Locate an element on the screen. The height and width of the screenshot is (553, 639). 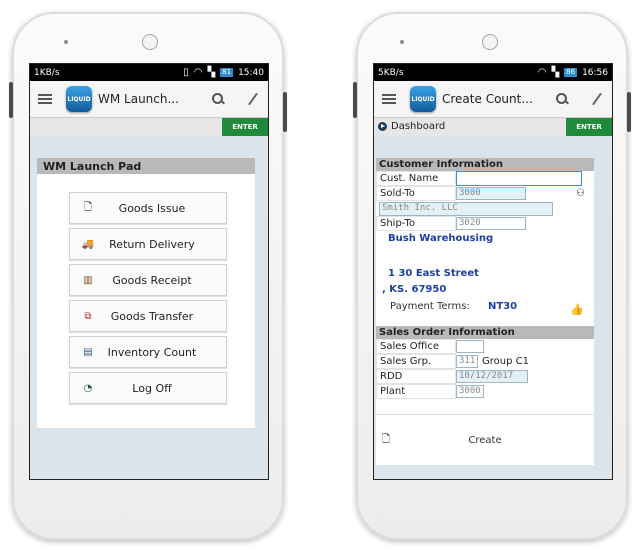
sold-to-name-field: Smith Inc. LLC is located at coordinates (466, 208).